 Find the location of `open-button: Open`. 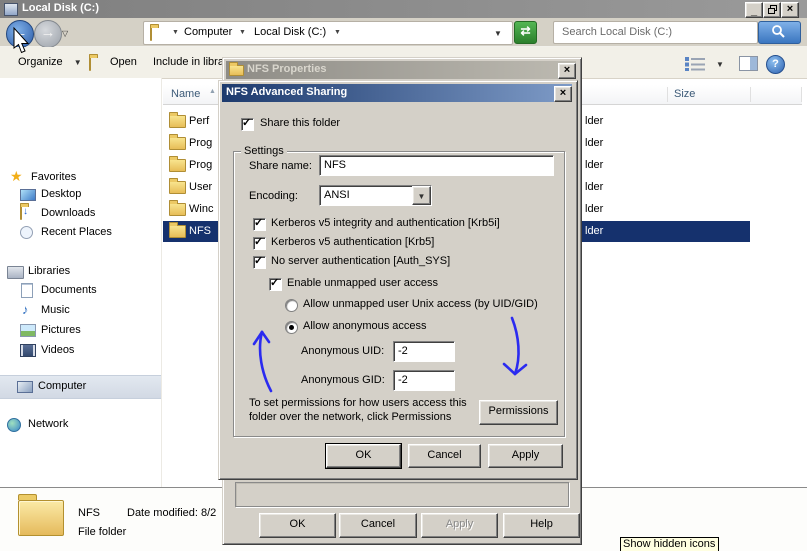

open-button: Open is located at coordinates (123, 62).